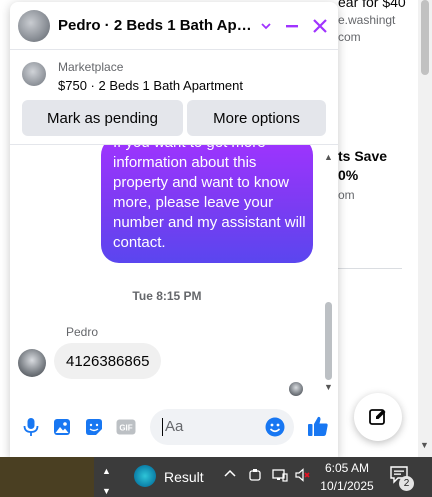  I want to click on close-icon, so click(320, 26).